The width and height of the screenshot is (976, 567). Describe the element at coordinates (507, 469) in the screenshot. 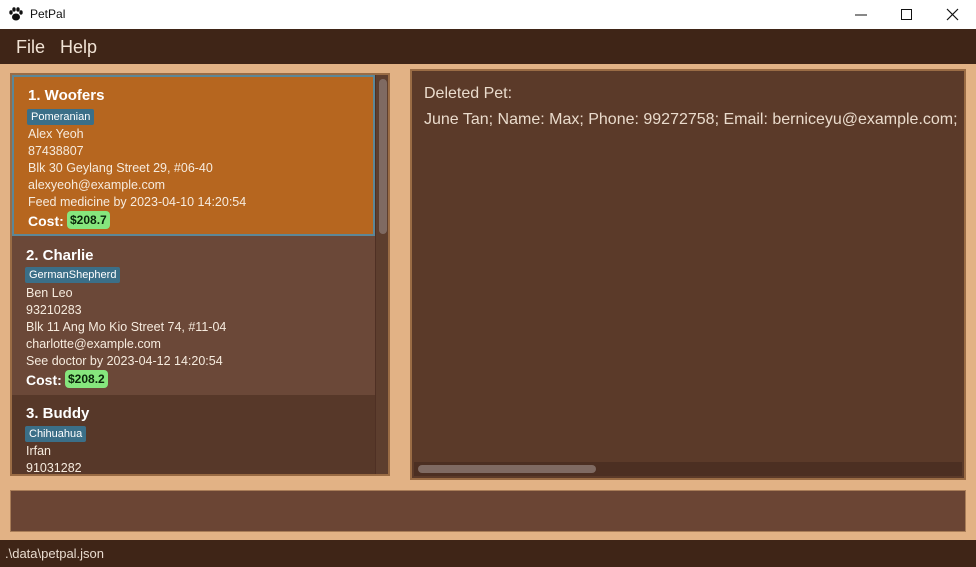

I see `result-hscroll-thumb` at that location.